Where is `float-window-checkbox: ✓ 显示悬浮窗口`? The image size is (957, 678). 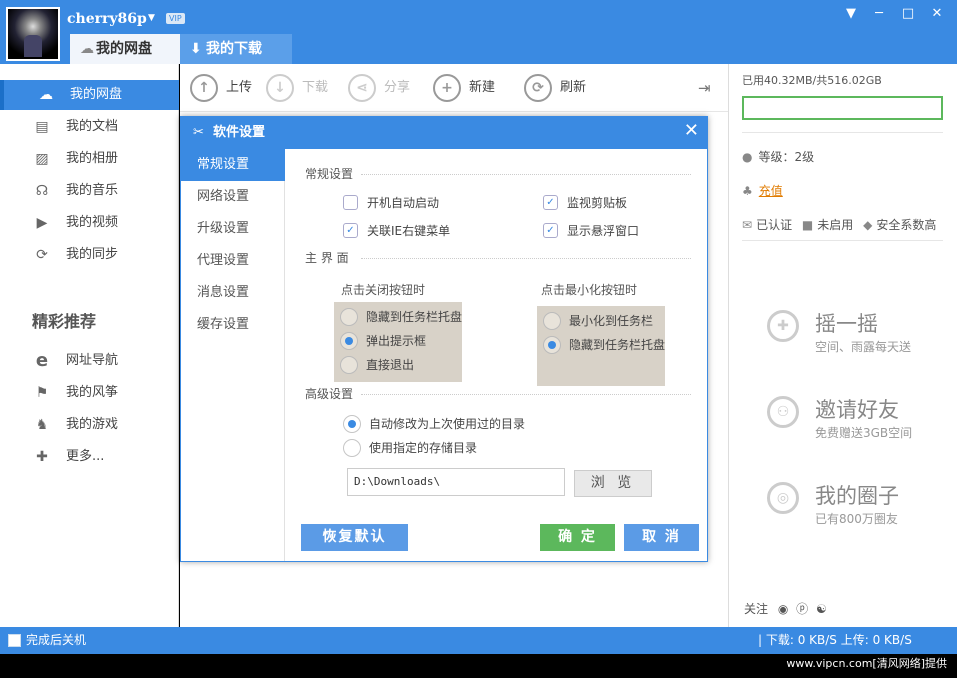 float-window-checkbox: ✓ 显示悬浮窗口 is located at coordinates (591, 231).